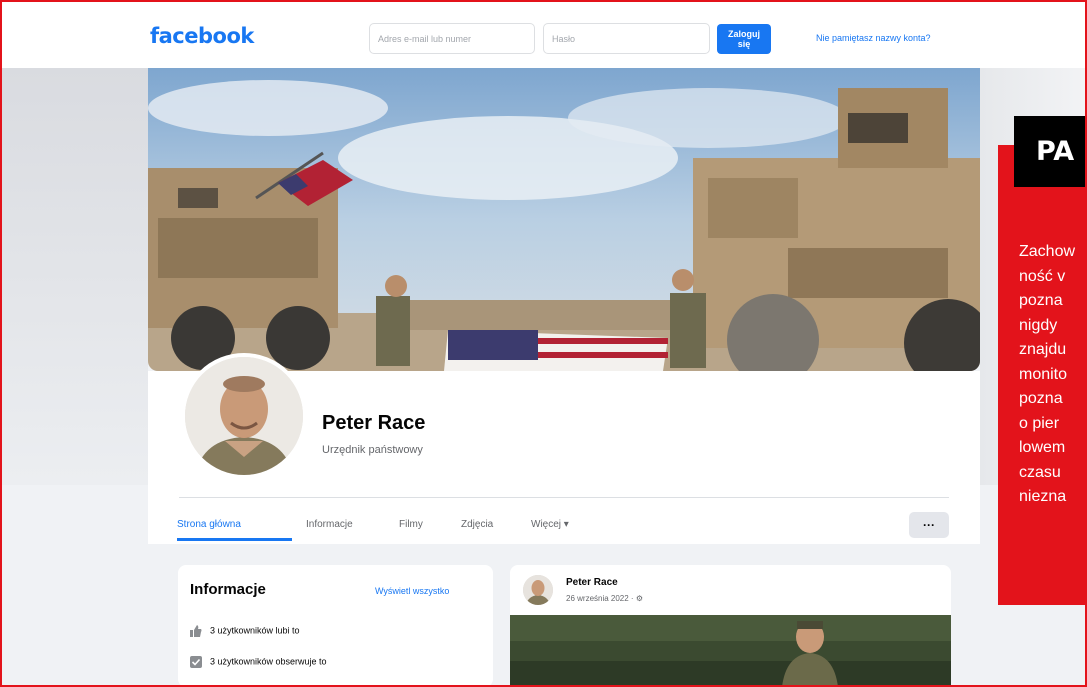  I want to click on info-title: Informacje, so click(228, 589).